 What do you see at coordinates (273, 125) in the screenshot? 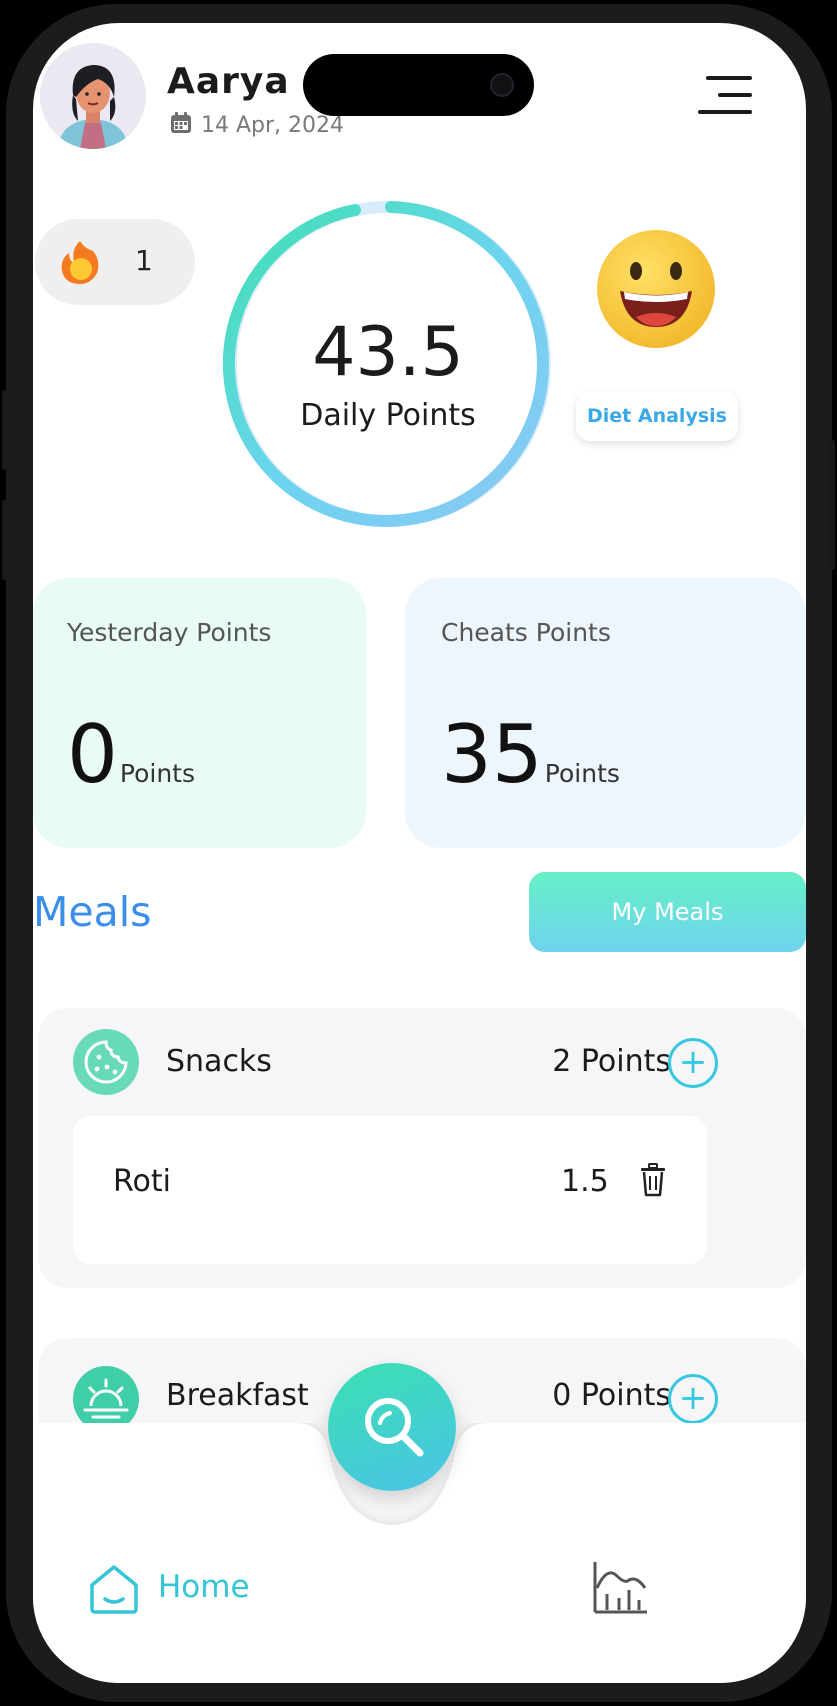
I see `header-date: 14 Apr, 2024` at bounding box center [273, 125].